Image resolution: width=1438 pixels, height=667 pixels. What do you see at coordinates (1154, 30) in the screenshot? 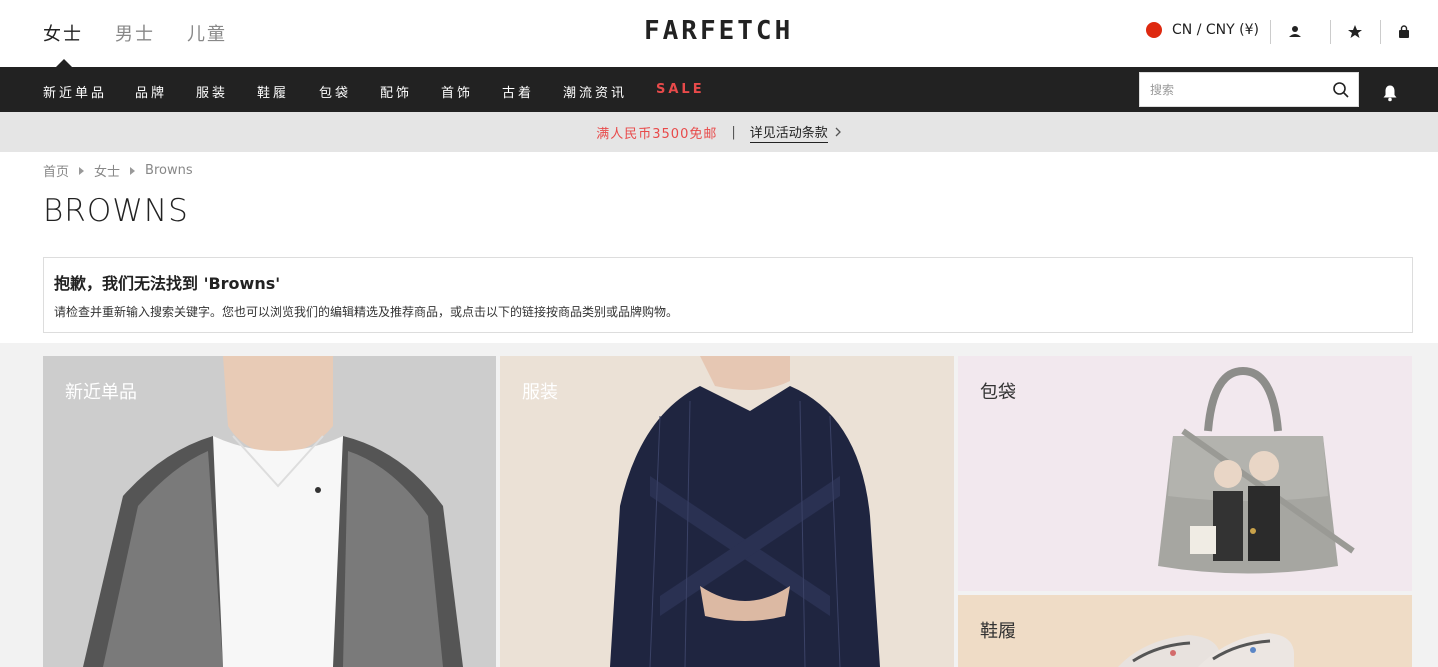
I see `china-flag-icon` at bounding box center [1154, 30].